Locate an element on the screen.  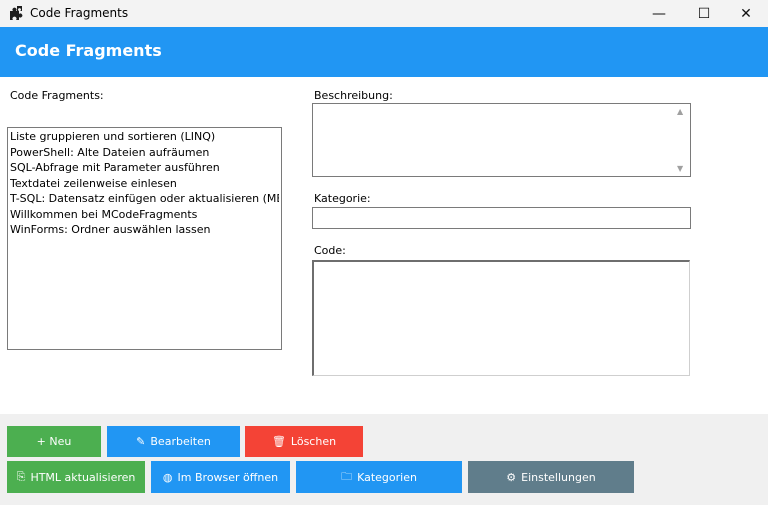
minimize-button: — is located at coordinates (659, 13).